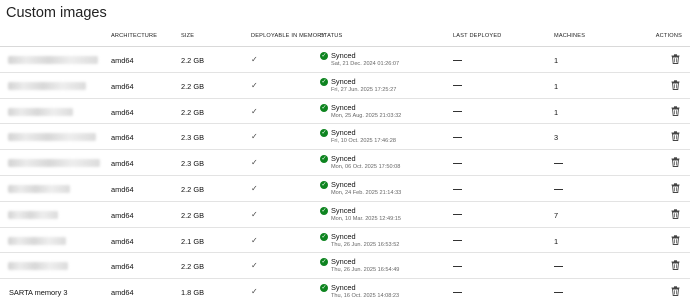  Describe the element at coordinates (38, 292) in the screenshot. I see `image-name: SARTA memory 3` at that location.